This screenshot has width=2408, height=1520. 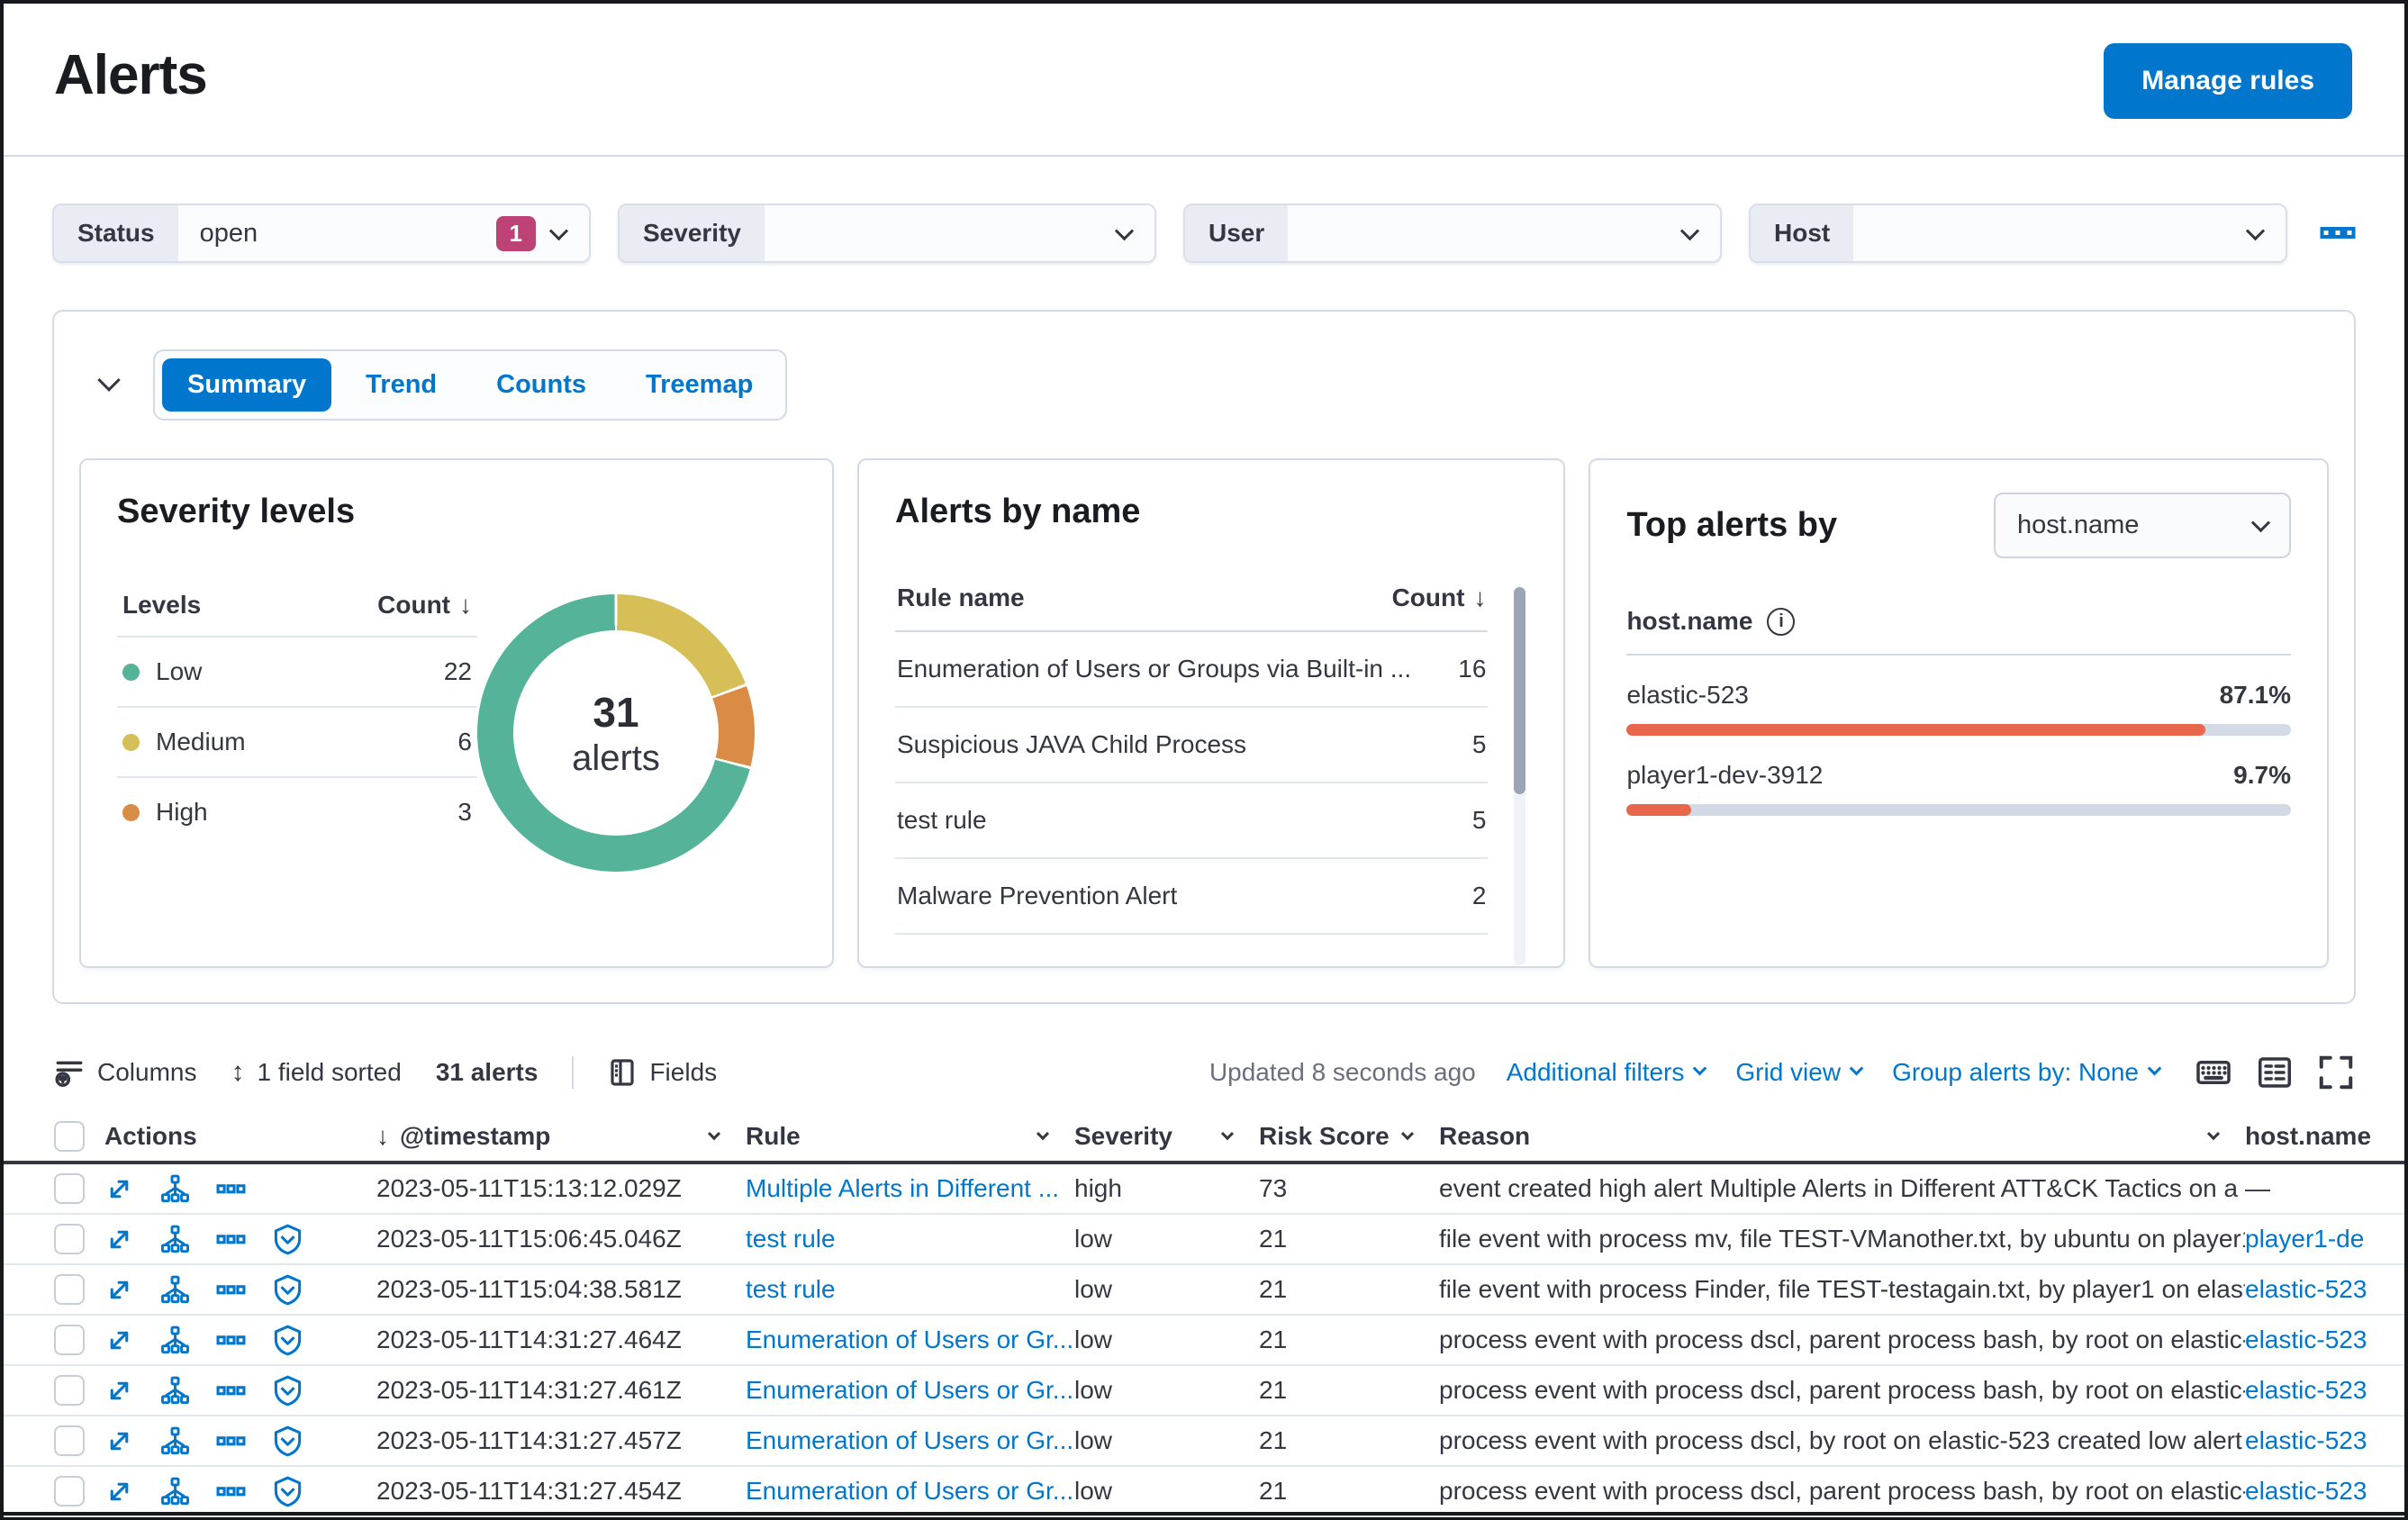 What do you see at coordinates (1607, 1072) in the screenshot?
I see `toolbar-link-additional-filters: Additional filters` at bounding box center [1607, 1072].